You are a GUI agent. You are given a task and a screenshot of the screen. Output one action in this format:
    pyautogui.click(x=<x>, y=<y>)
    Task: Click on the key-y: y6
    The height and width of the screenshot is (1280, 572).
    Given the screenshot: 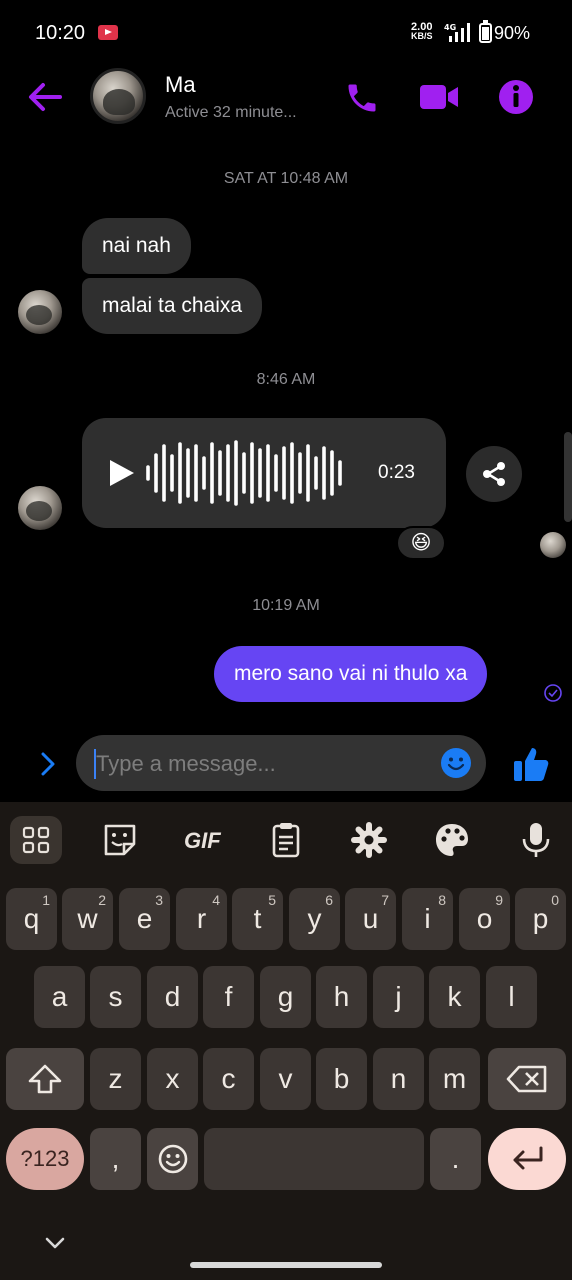 What is the action you would take?
    pyautogui.click(x=314, y=919)
    